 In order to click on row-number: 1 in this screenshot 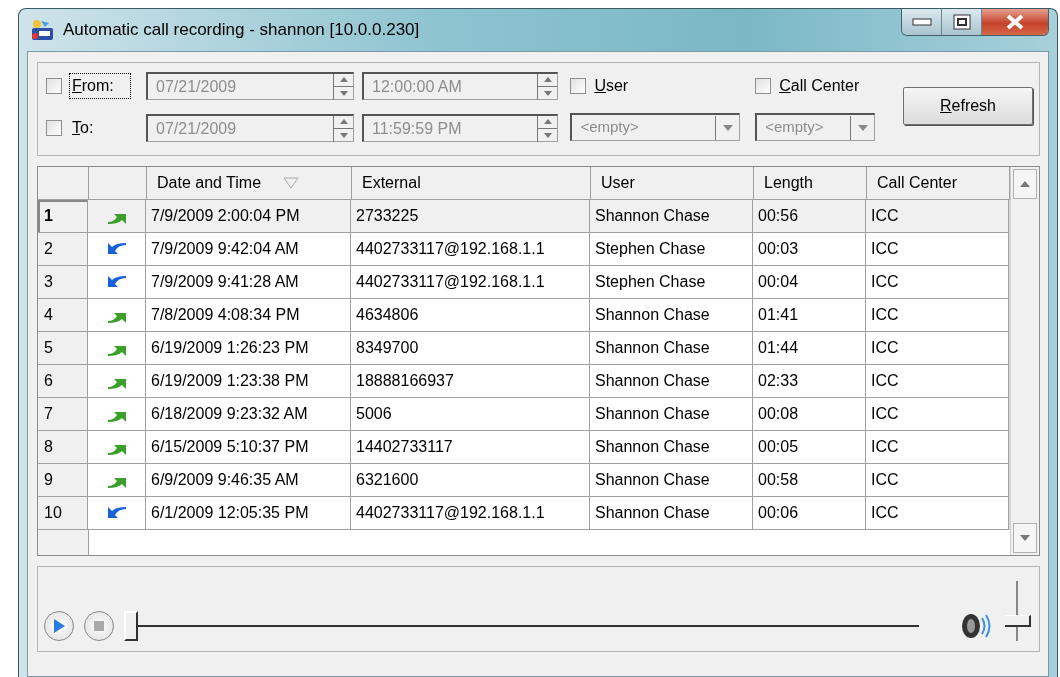, I will do `click(63, 216)`.